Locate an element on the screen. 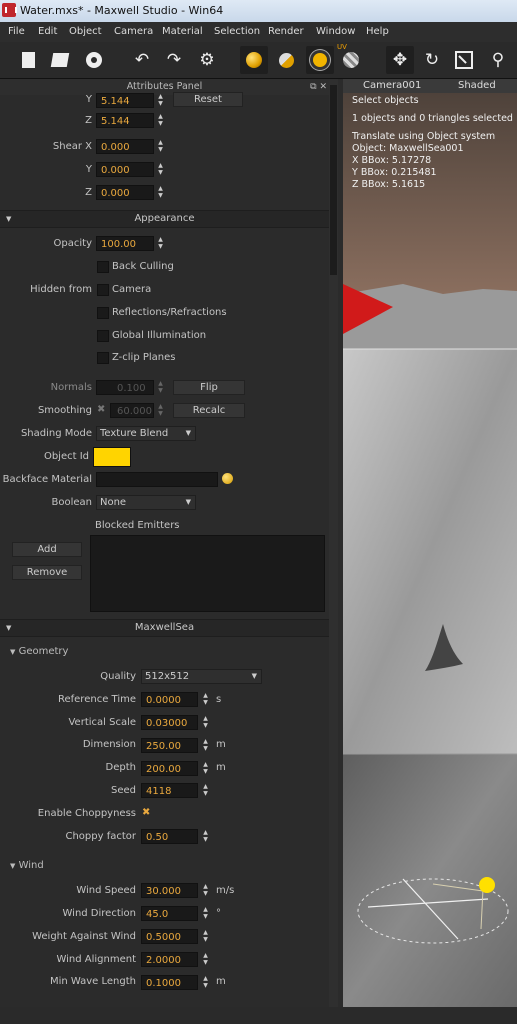  new-scene-icon is located at coordinates (28, 60).